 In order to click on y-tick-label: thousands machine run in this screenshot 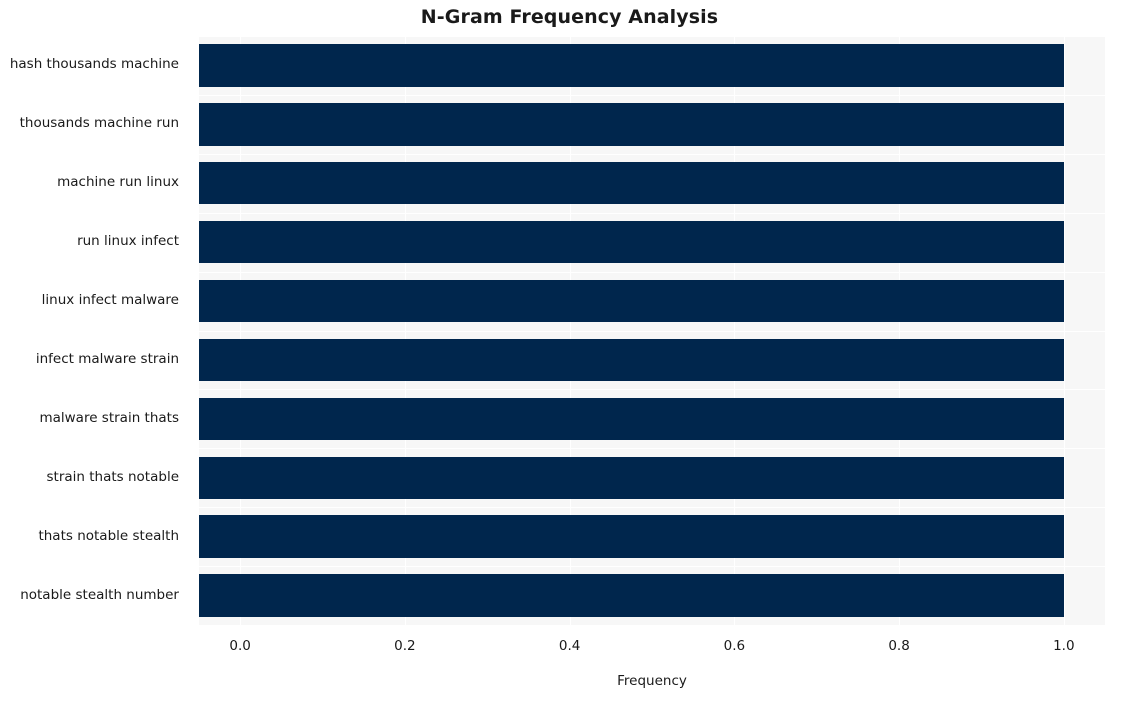, I will do `click(99, 123)`.